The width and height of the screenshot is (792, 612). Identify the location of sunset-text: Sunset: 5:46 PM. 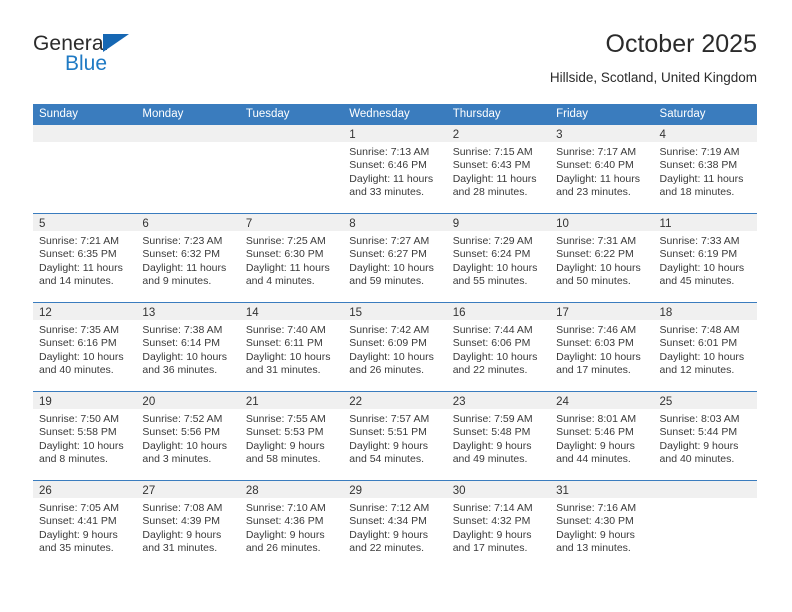
(595, 432).